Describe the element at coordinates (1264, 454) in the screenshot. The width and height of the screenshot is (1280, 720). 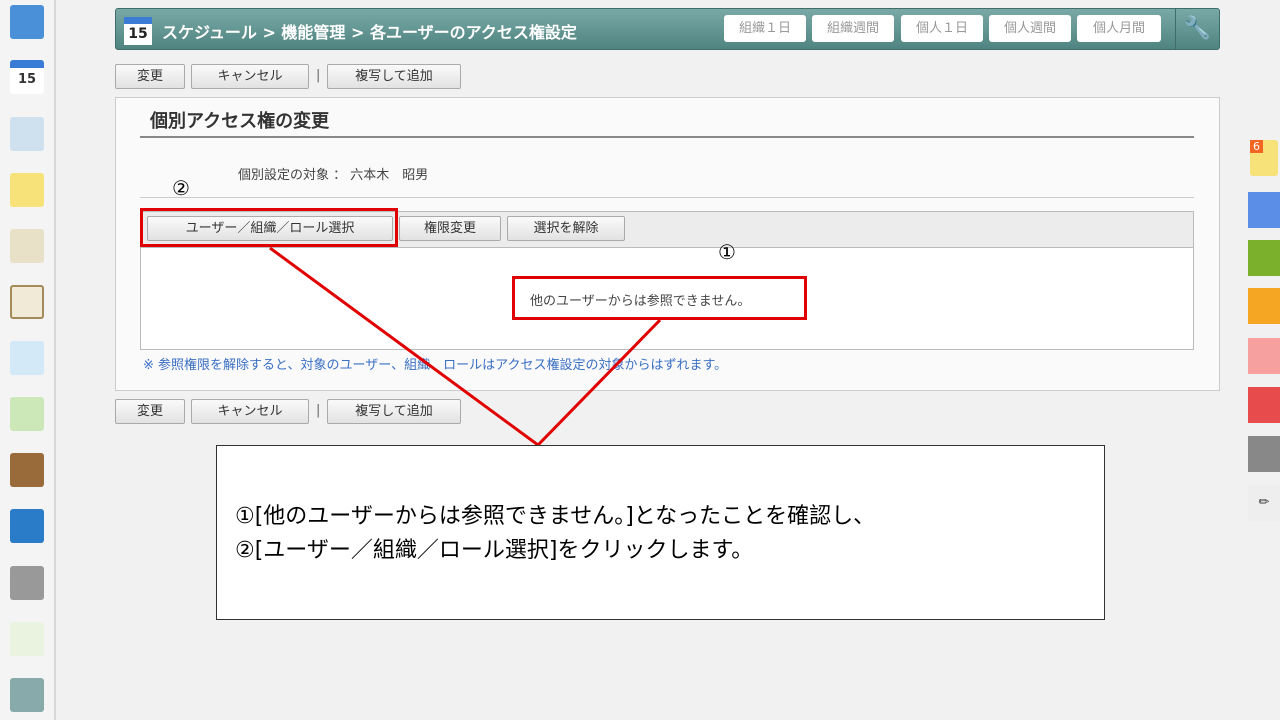
I see `color-tab-gray` at that location.